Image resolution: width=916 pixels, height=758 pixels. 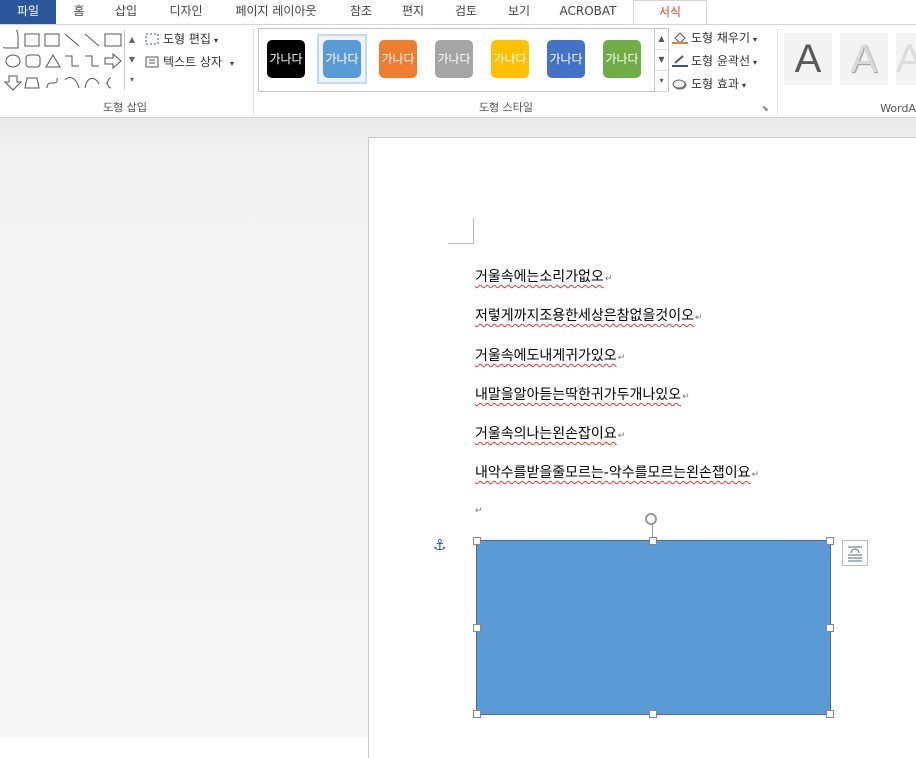 I want to click on paint-bucket-icon, so click(x=680, y=38).